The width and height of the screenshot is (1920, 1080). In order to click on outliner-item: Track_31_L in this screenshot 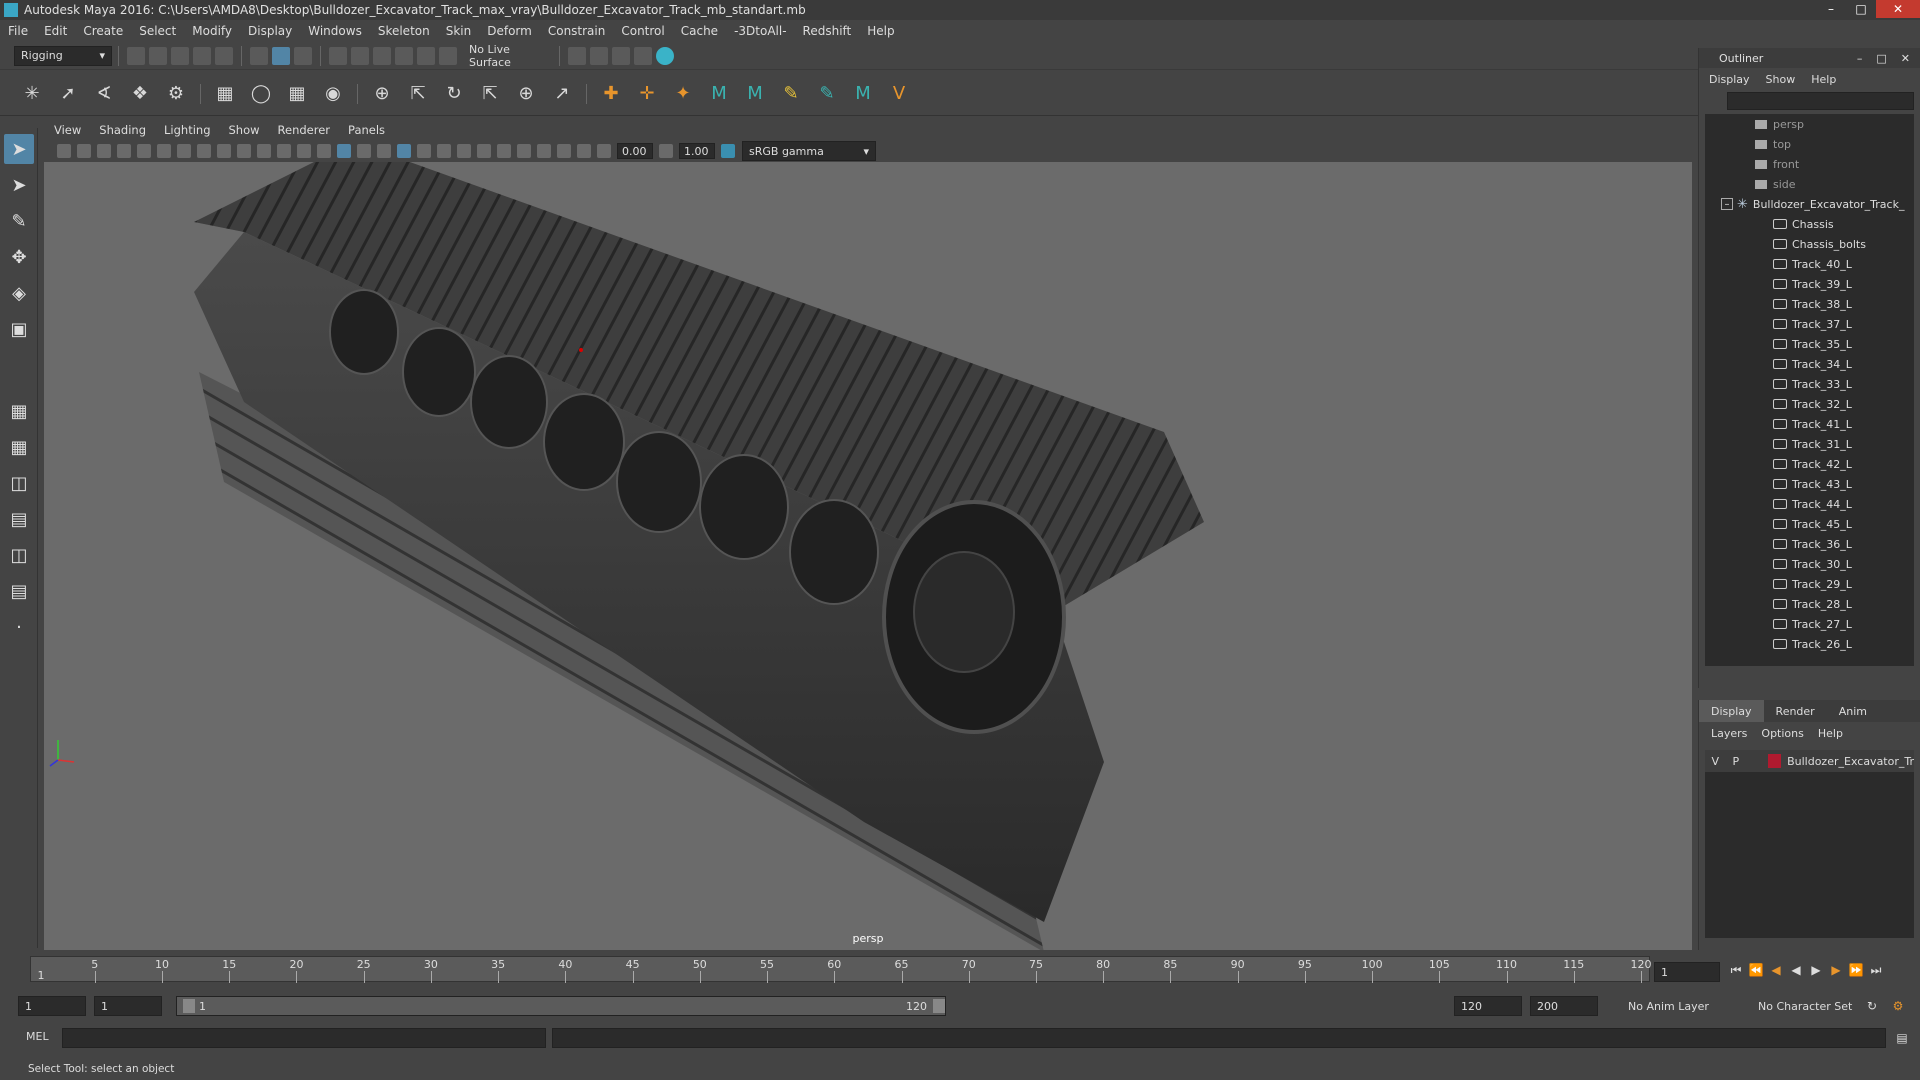, I will do `click(1809, 444)`.